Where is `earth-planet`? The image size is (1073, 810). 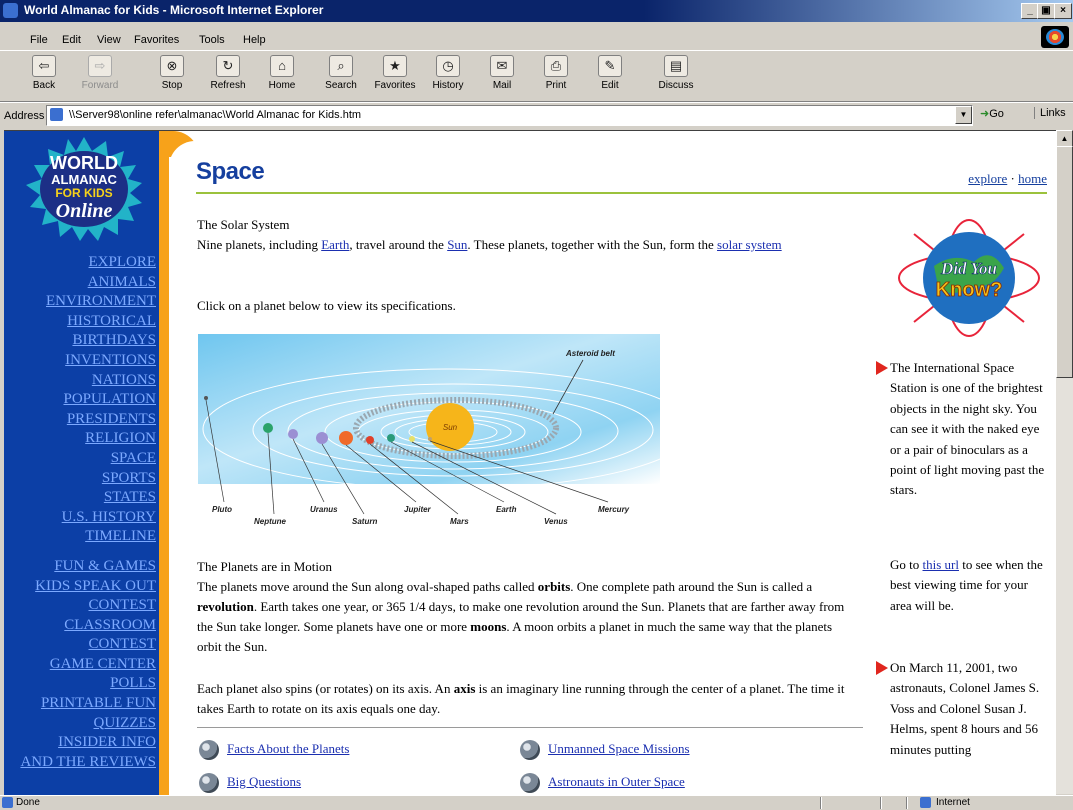 earth-planet is located at coordinates (391, 438).